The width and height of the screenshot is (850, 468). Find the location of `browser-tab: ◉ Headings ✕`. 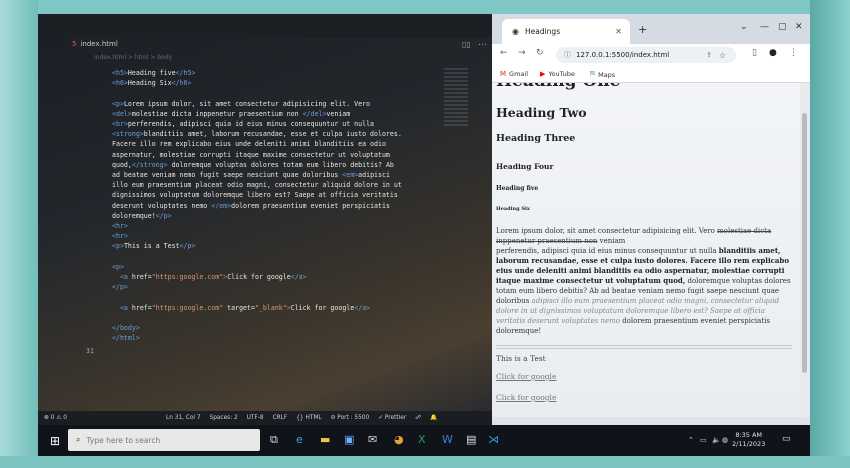

browser-tab: ◉ Headings ✕ is located at coordinates (566, 31).